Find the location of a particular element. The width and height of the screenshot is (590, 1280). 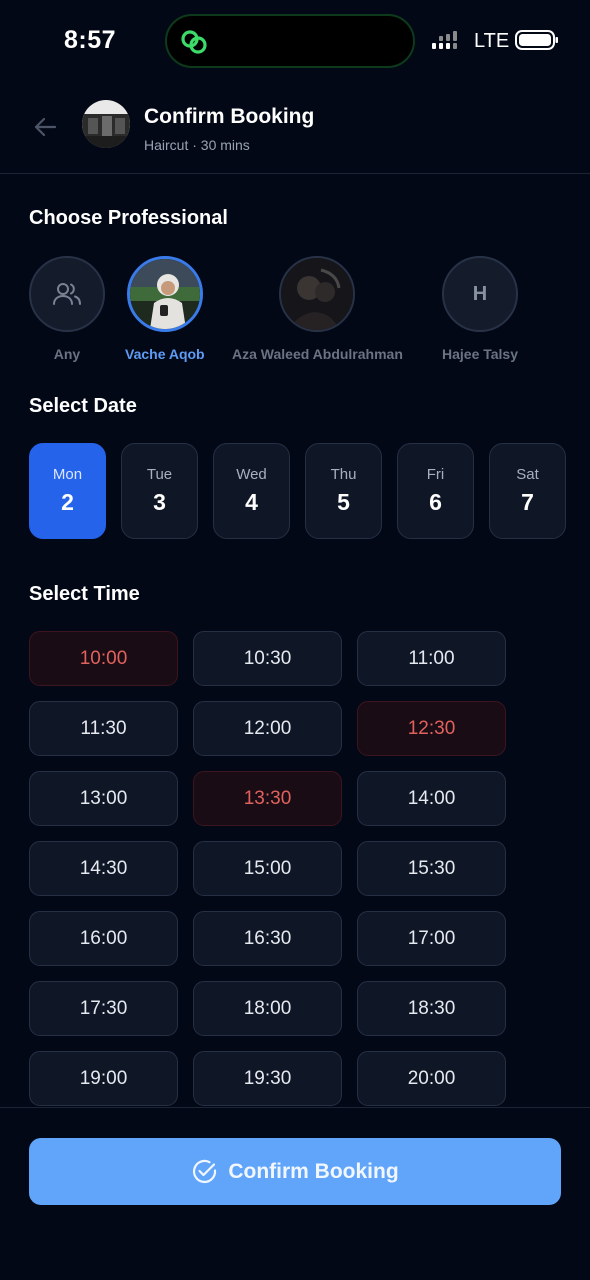

time-slot: 10:30 is located at coordinates (267, 658).